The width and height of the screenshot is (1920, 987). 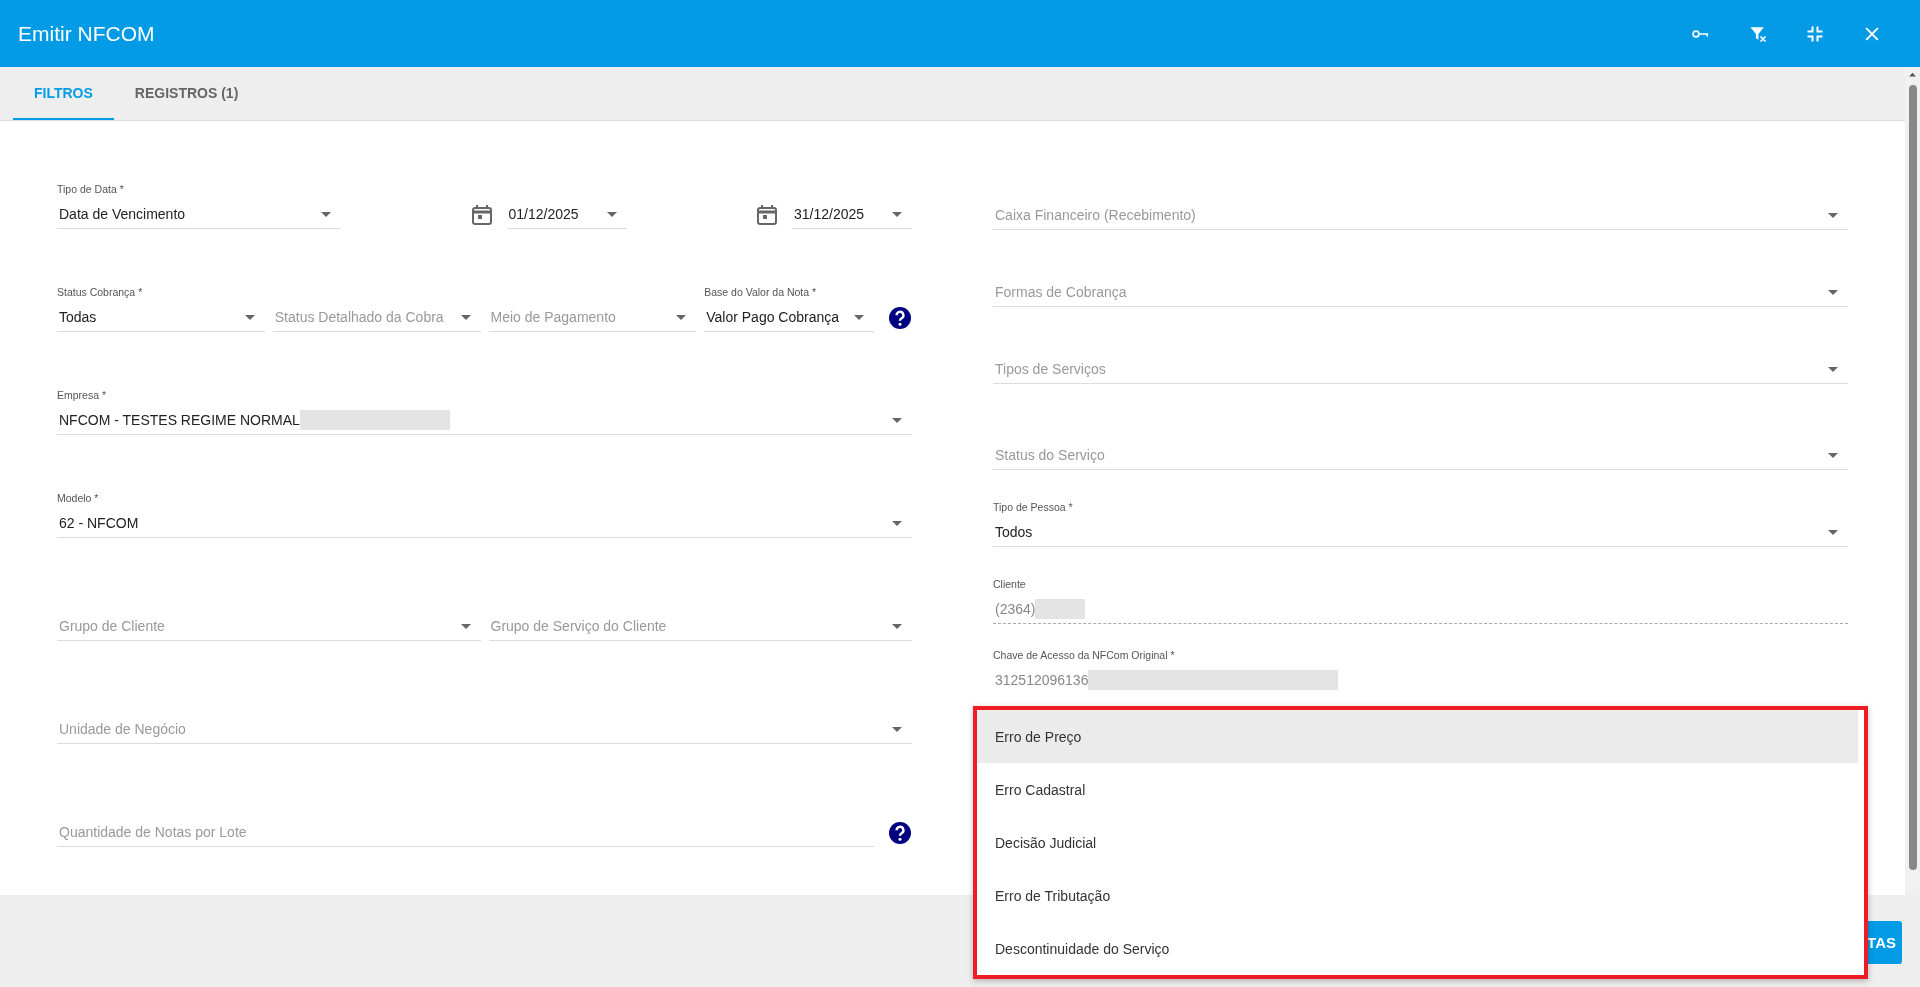 I want to click on scrollbar-thumb, so click(x=1912, y=477).